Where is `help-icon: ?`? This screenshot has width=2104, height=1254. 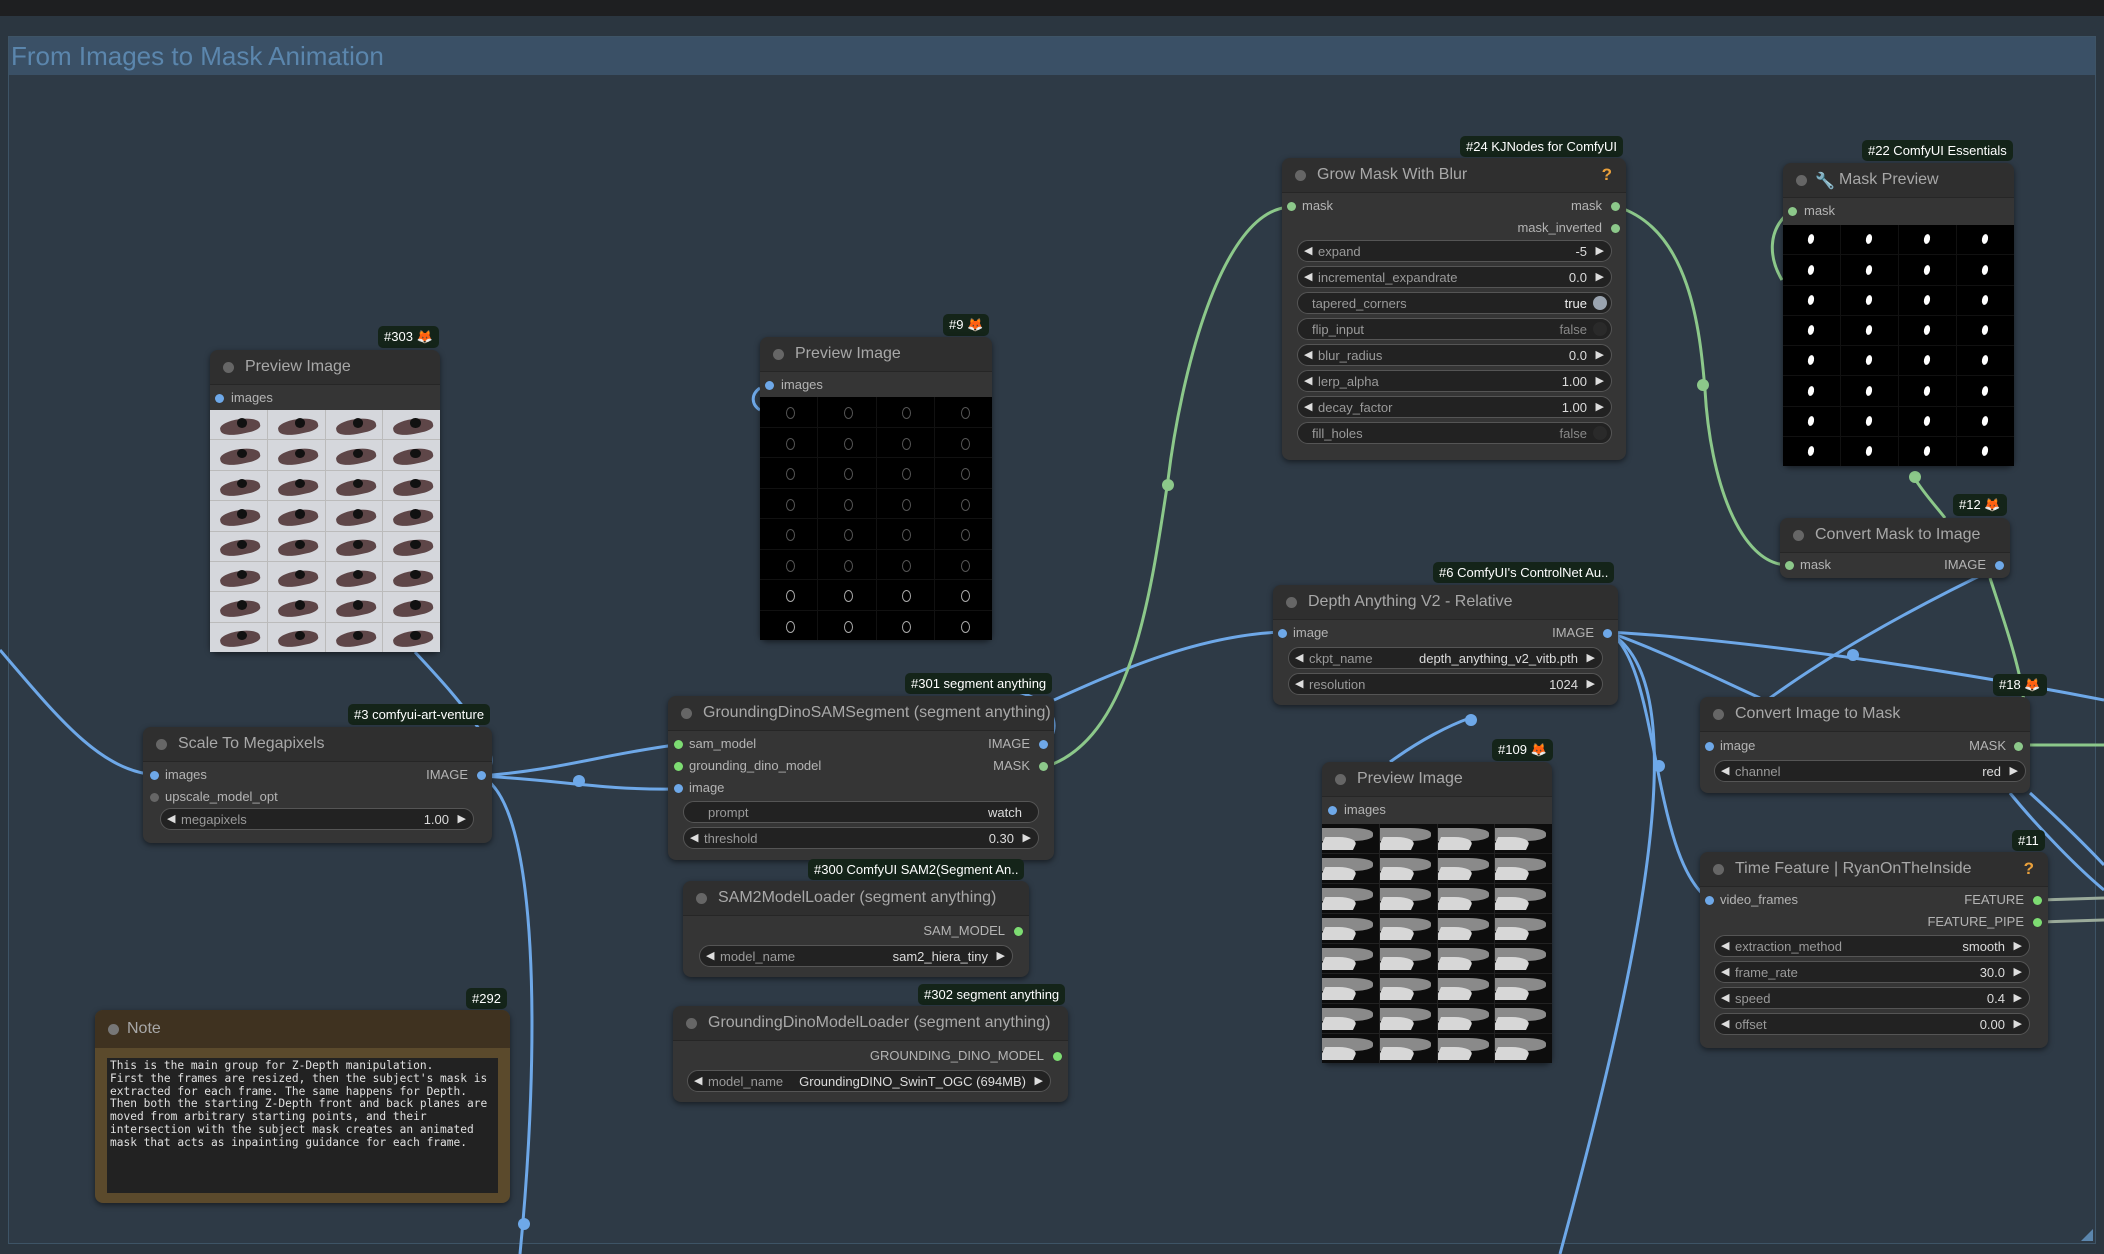
help-icon: ? is located at coordinates (1607, 175).